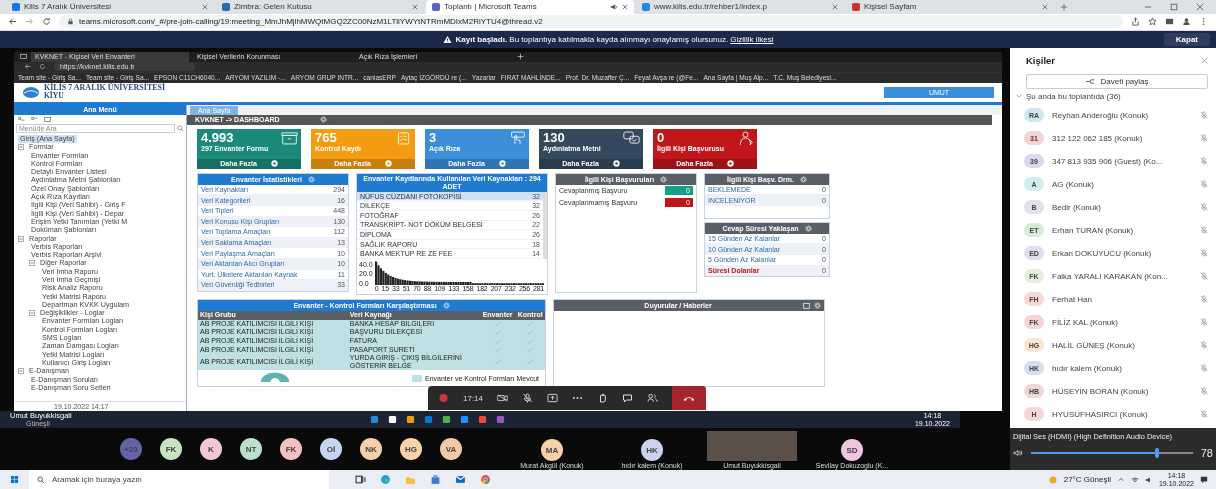 The image size is (1216, 489). Describe the element at coordinates (447, 39) in the screenshot. I see `warning-icon` at that location.